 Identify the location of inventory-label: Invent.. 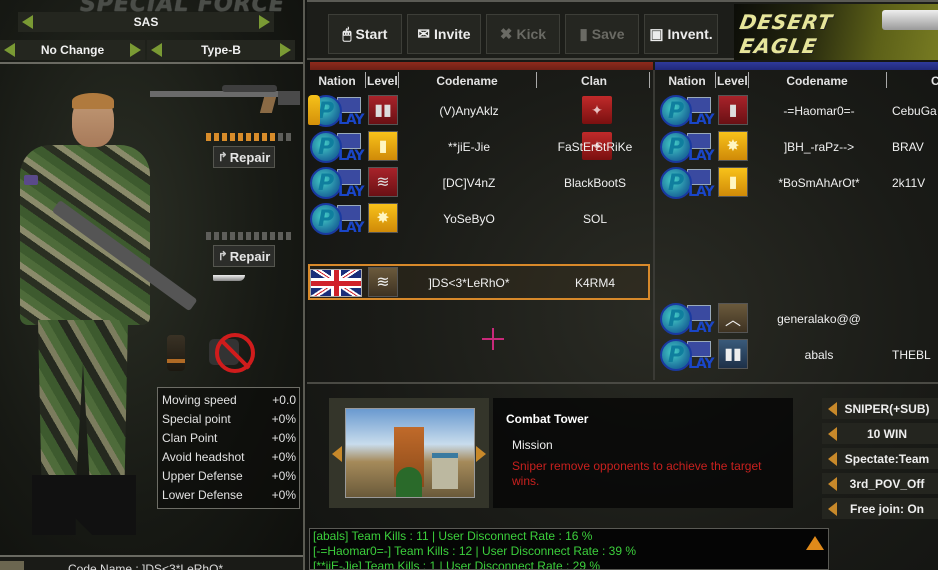
(690, 34).